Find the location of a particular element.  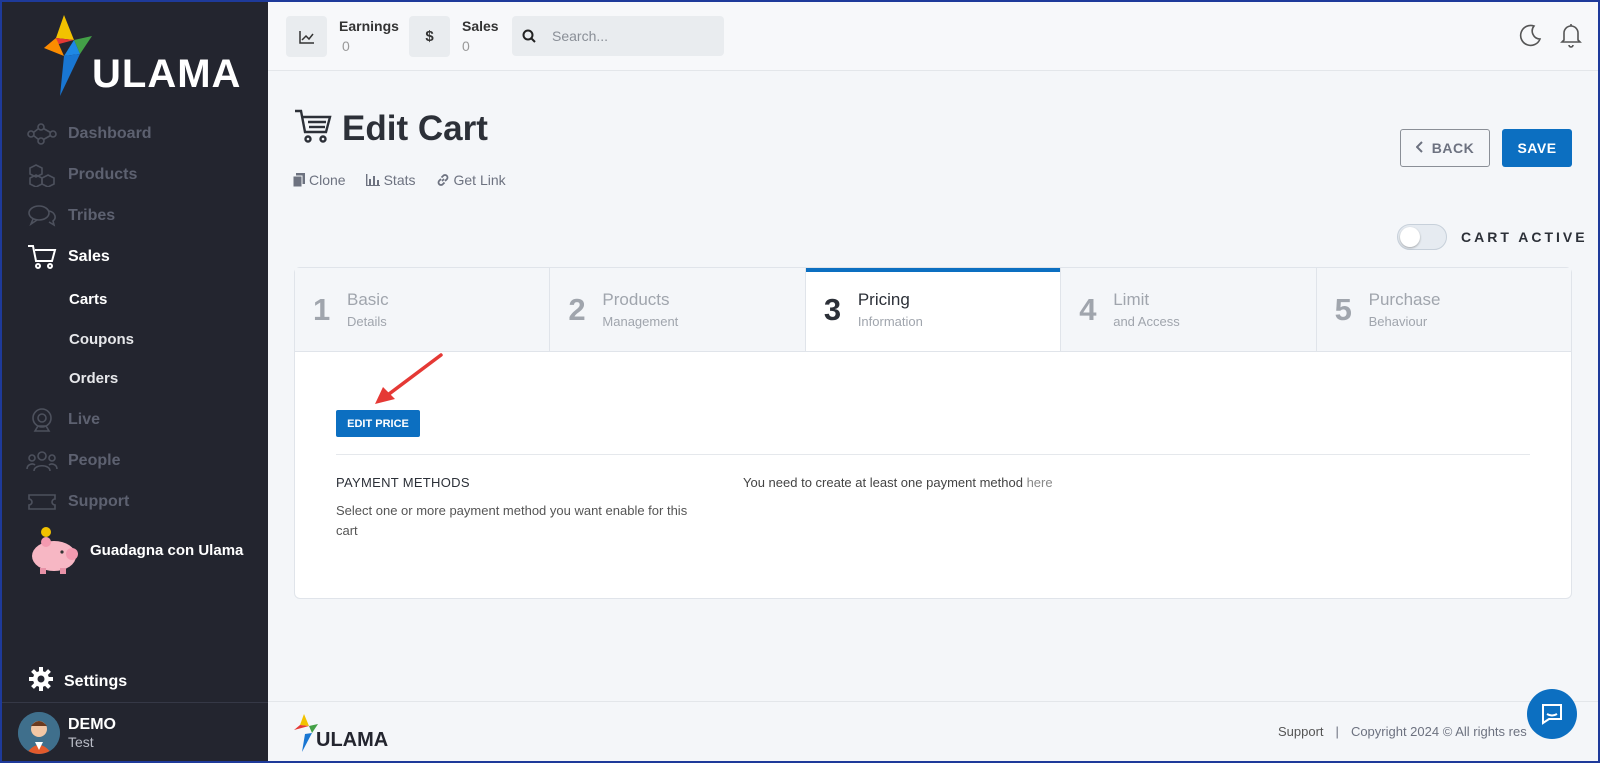

get-link-link: Get Link is located at coordinates (471, 180).